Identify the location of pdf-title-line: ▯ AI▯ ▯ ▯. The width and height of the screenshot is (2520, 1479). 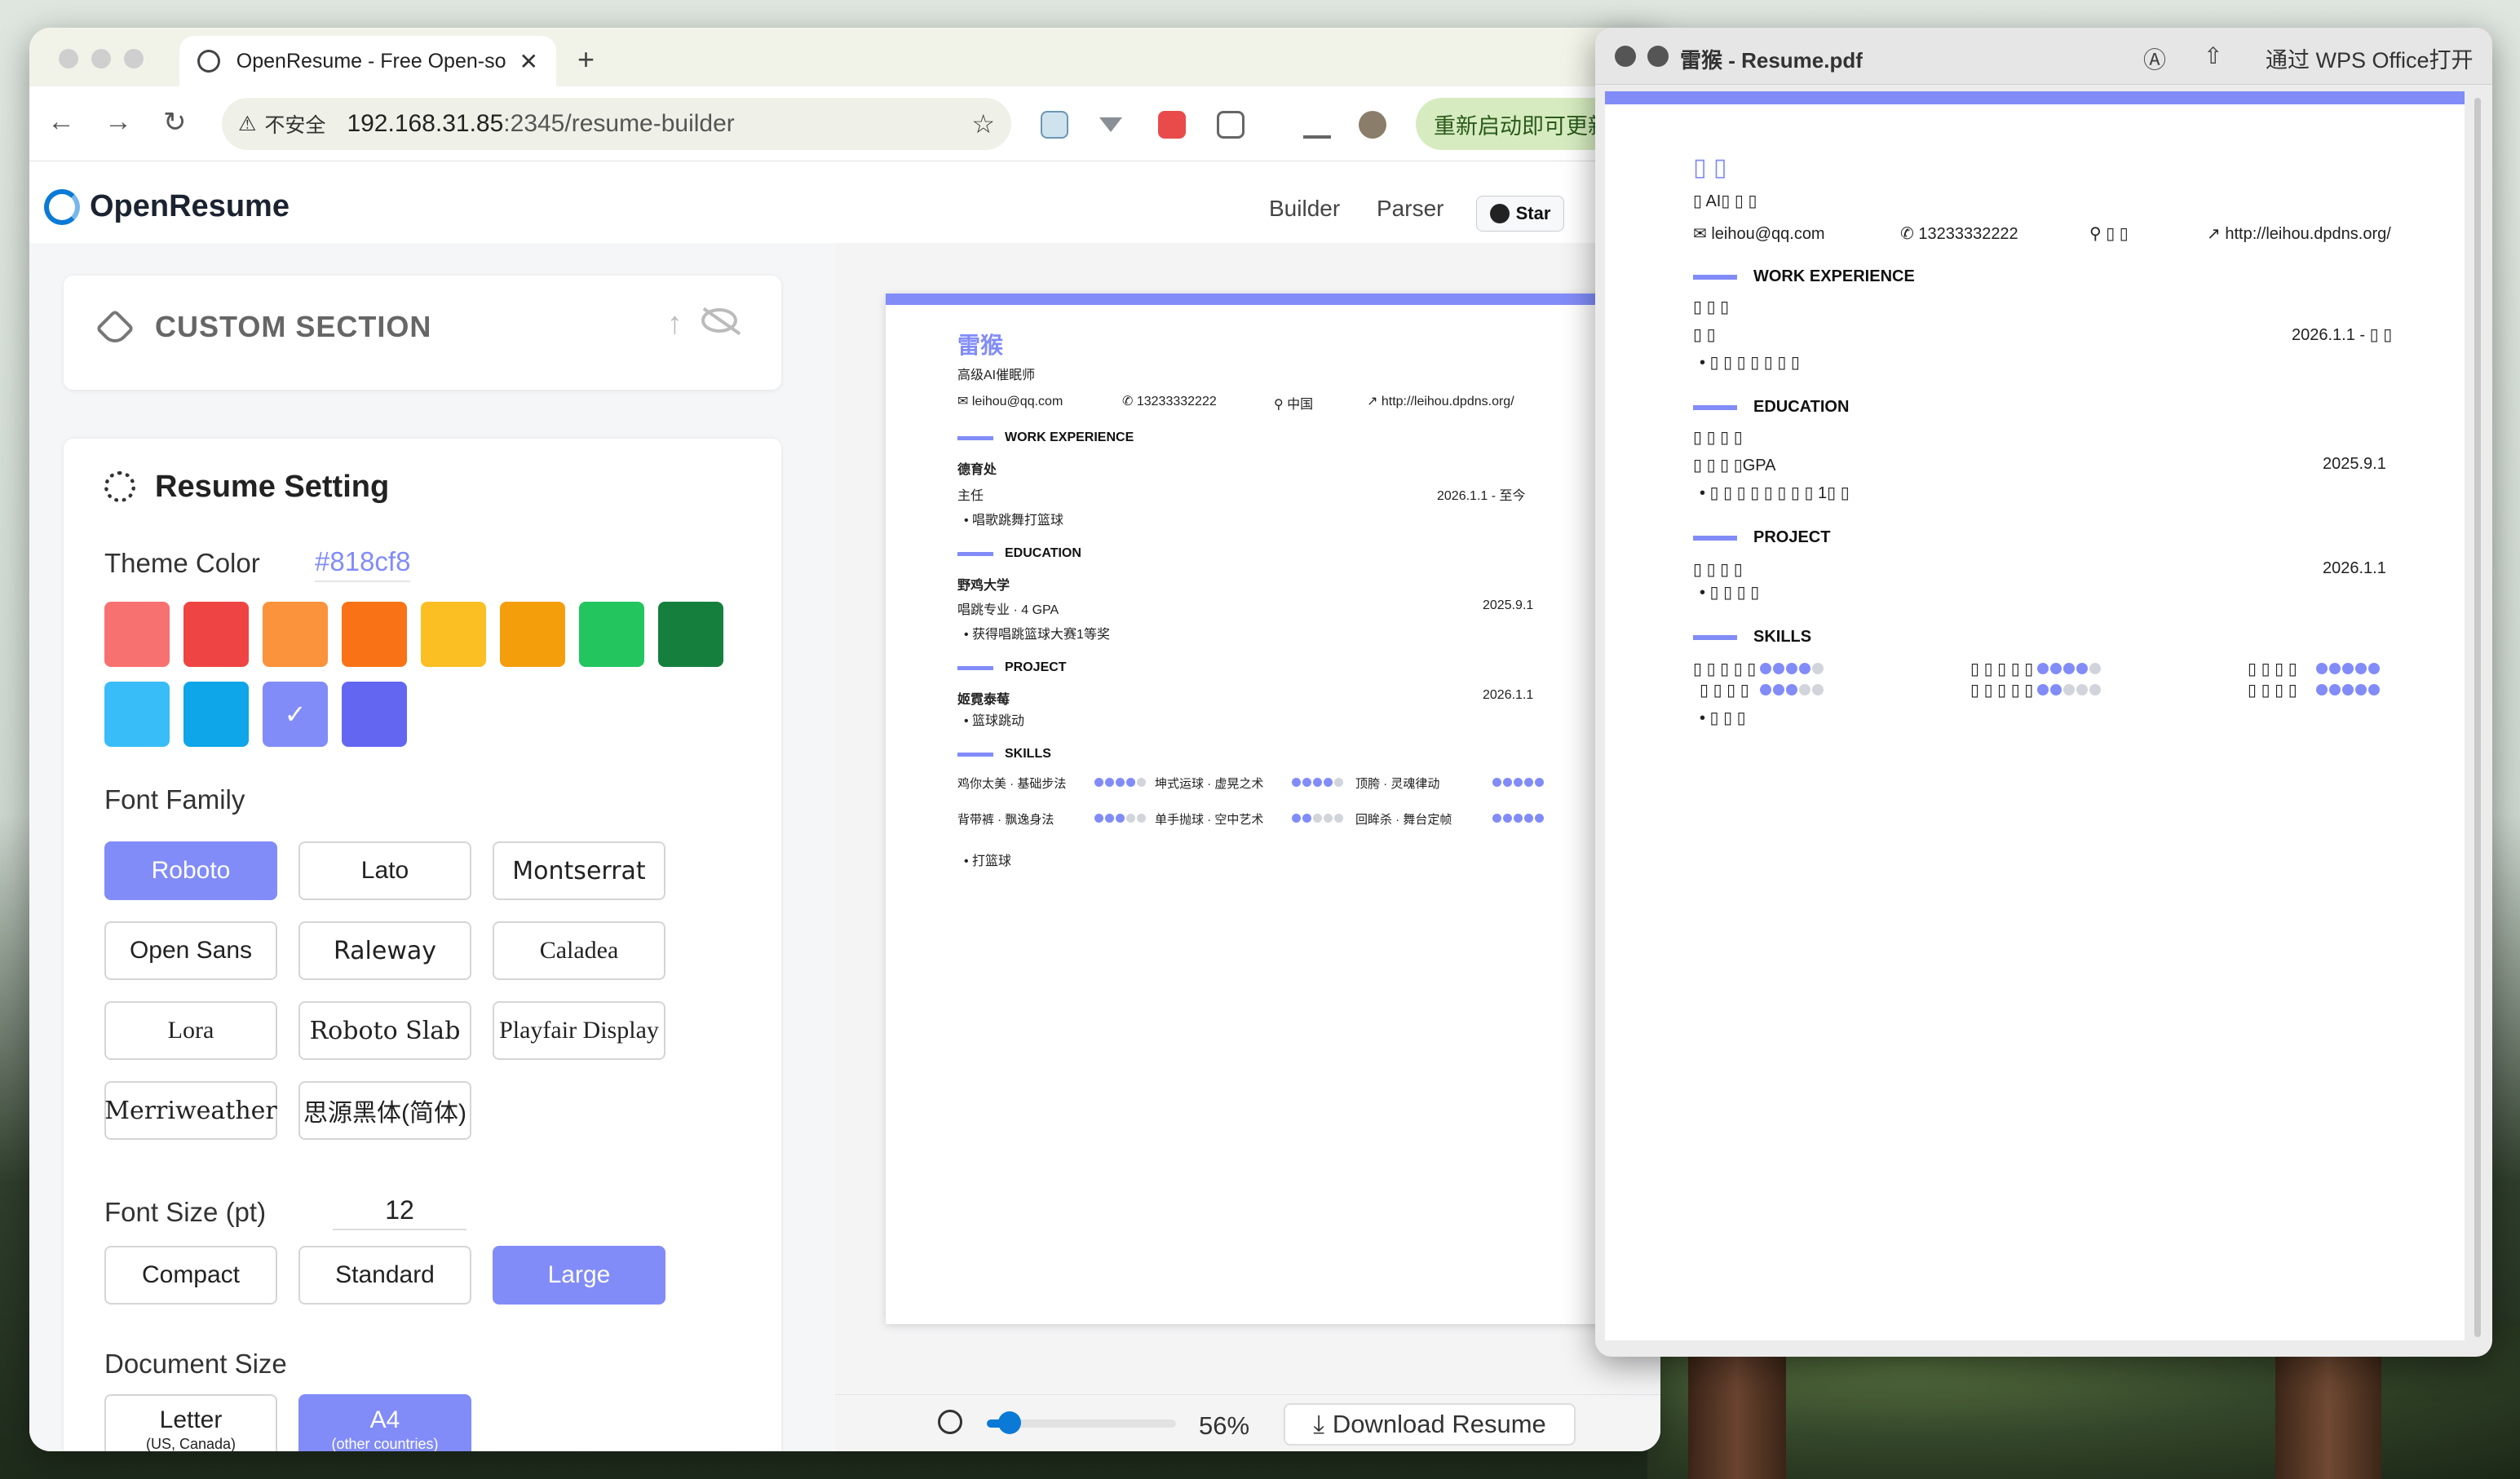
(1725, 201).